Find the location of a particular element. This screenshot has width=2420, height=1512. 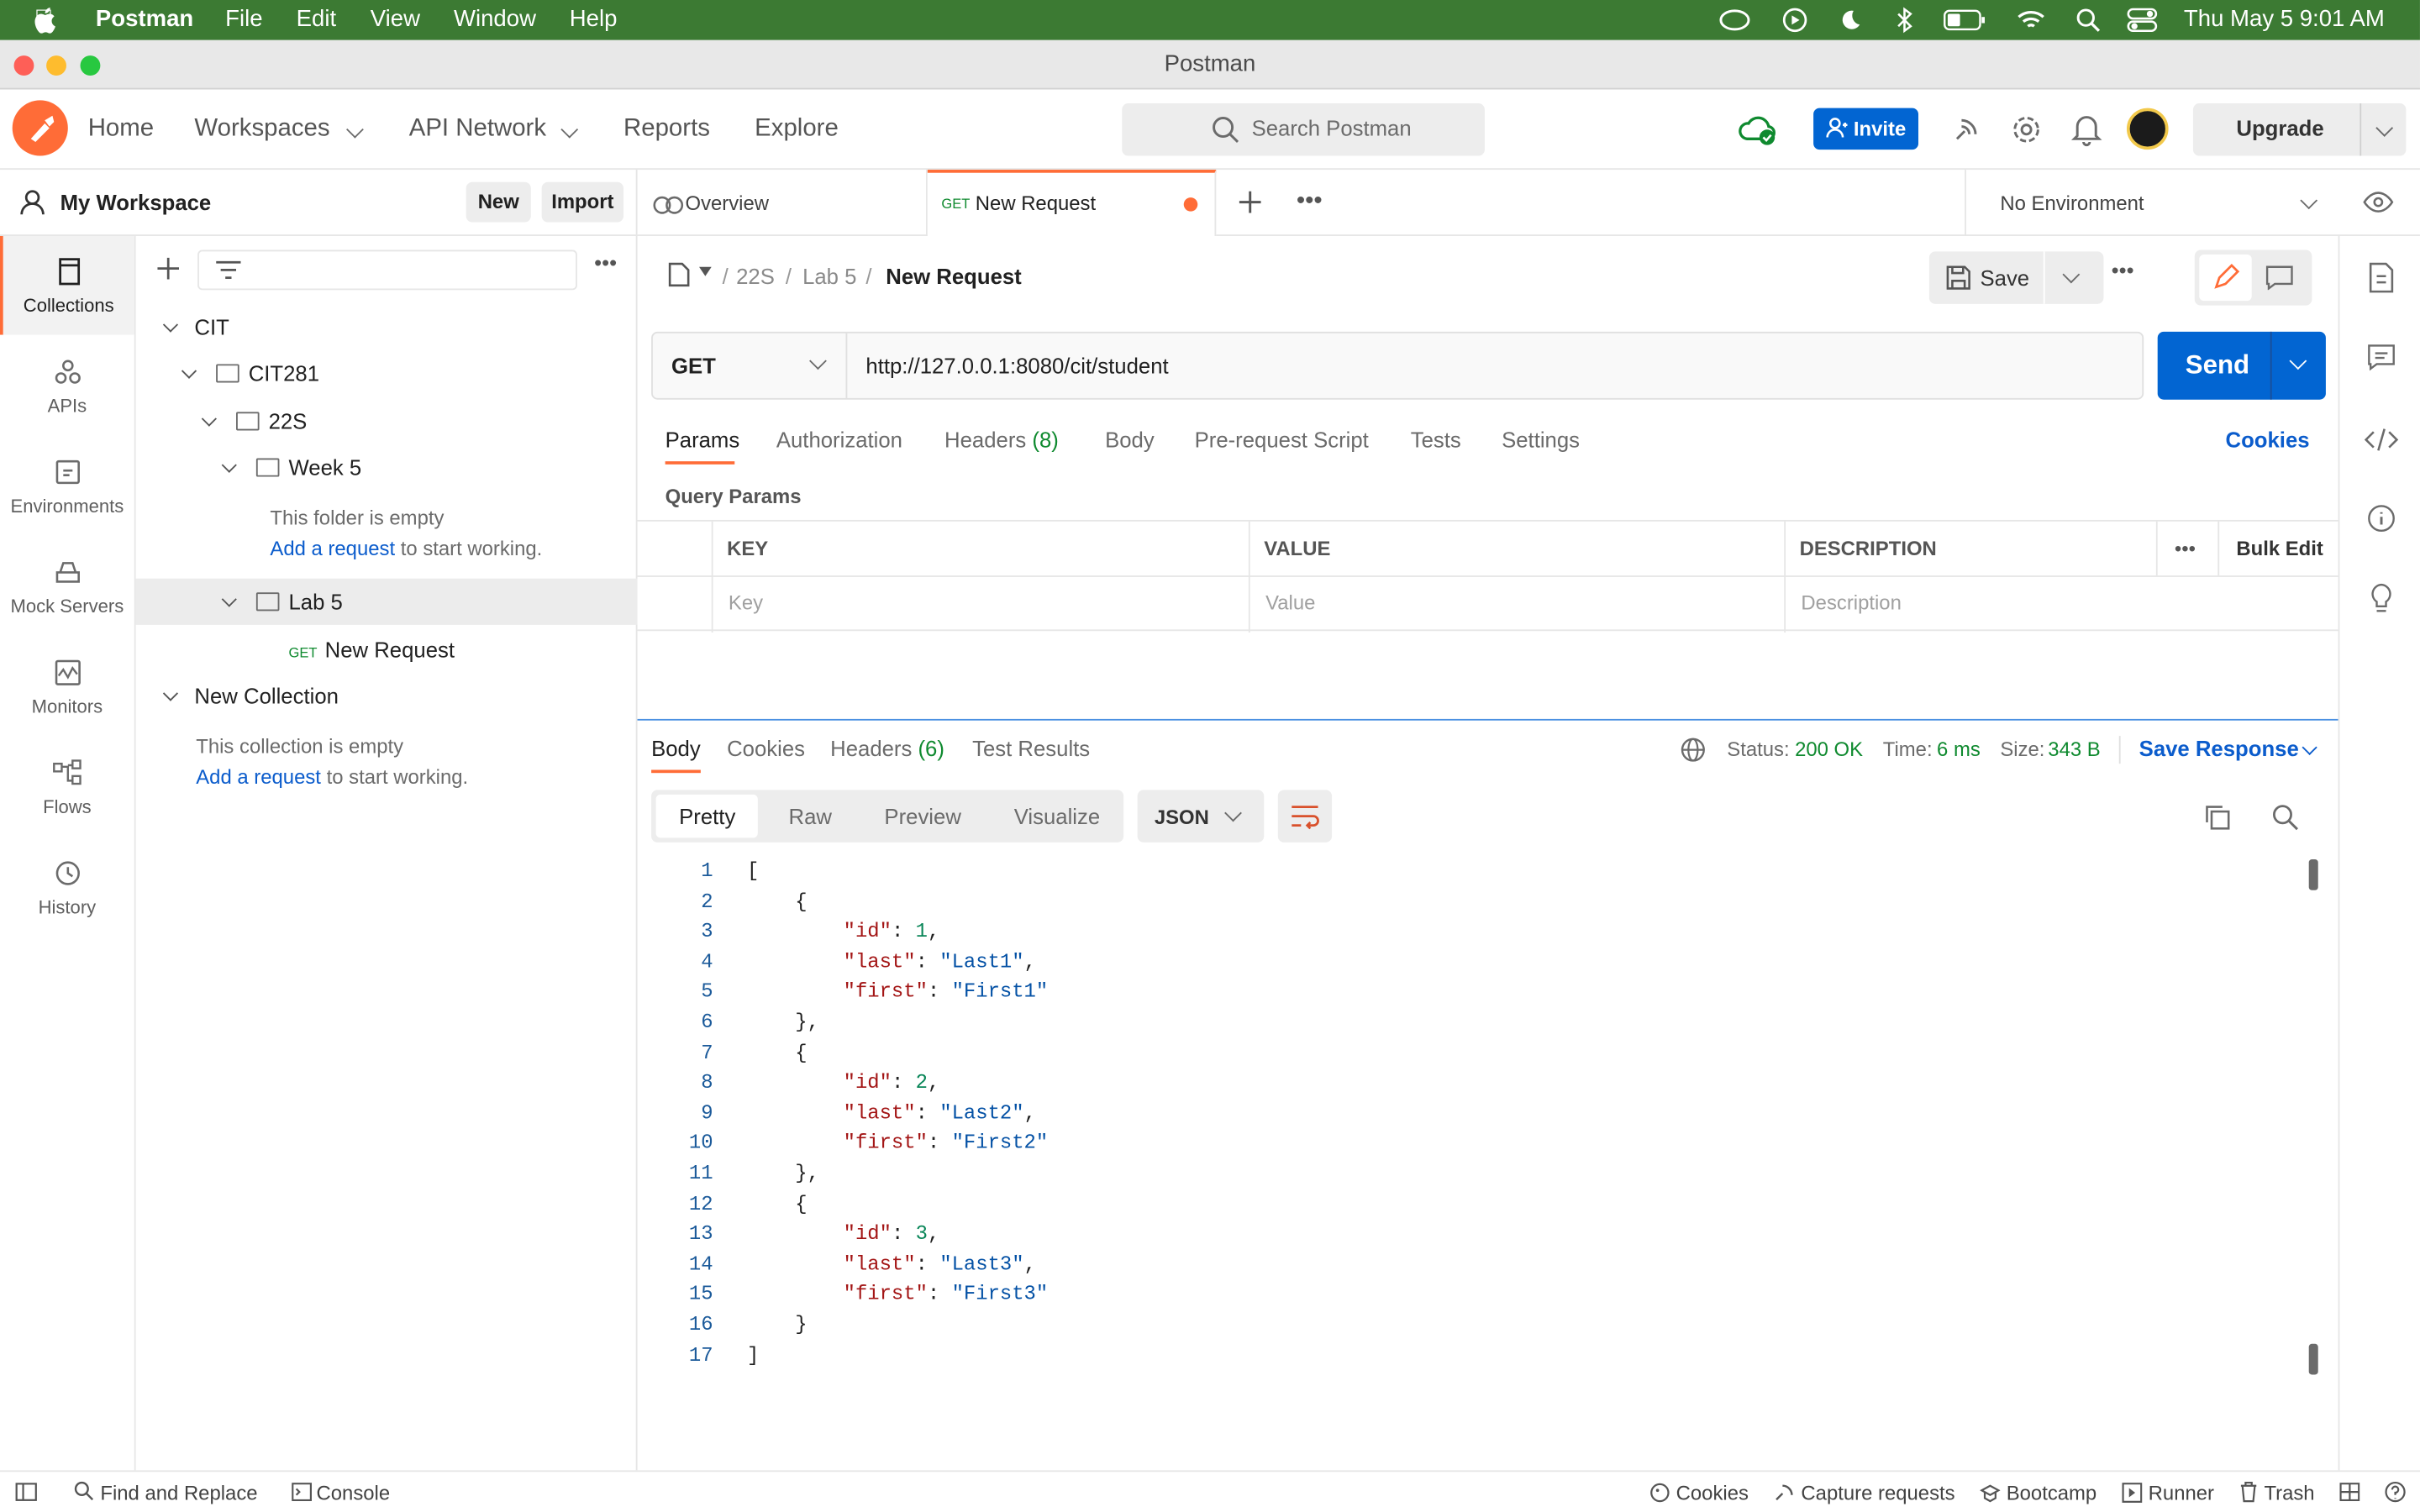

tree-item-new-collection: New Collection is located at coordinates (250, 696).